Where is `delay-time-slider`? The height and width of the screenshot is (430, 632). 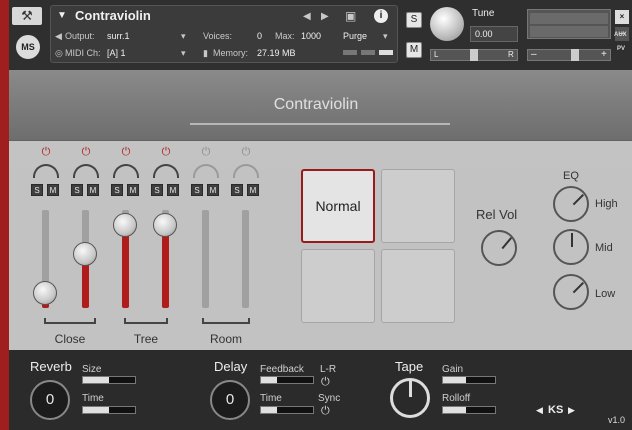
delay-time-slider is located at coordinates (287, 410).